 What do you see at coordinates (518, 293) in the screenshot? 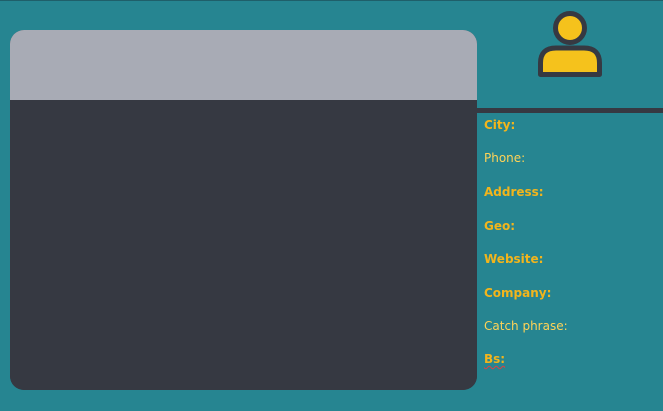
I see `company-label: Company:` at bounding box center [518, 293].